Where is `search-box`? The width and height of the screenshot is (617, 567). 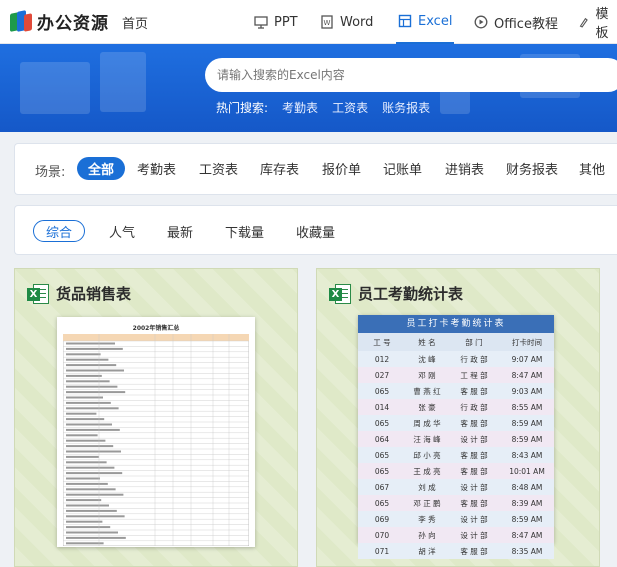
search-box is located at coordinates (411, 75).